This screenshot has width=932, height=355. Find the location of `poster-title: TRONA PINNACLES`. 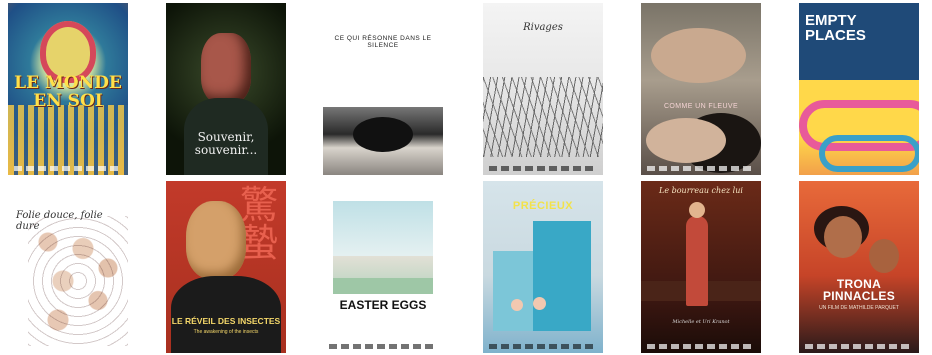

poster-title: TRONA PINNACLES is located at coordinates (859, 290).